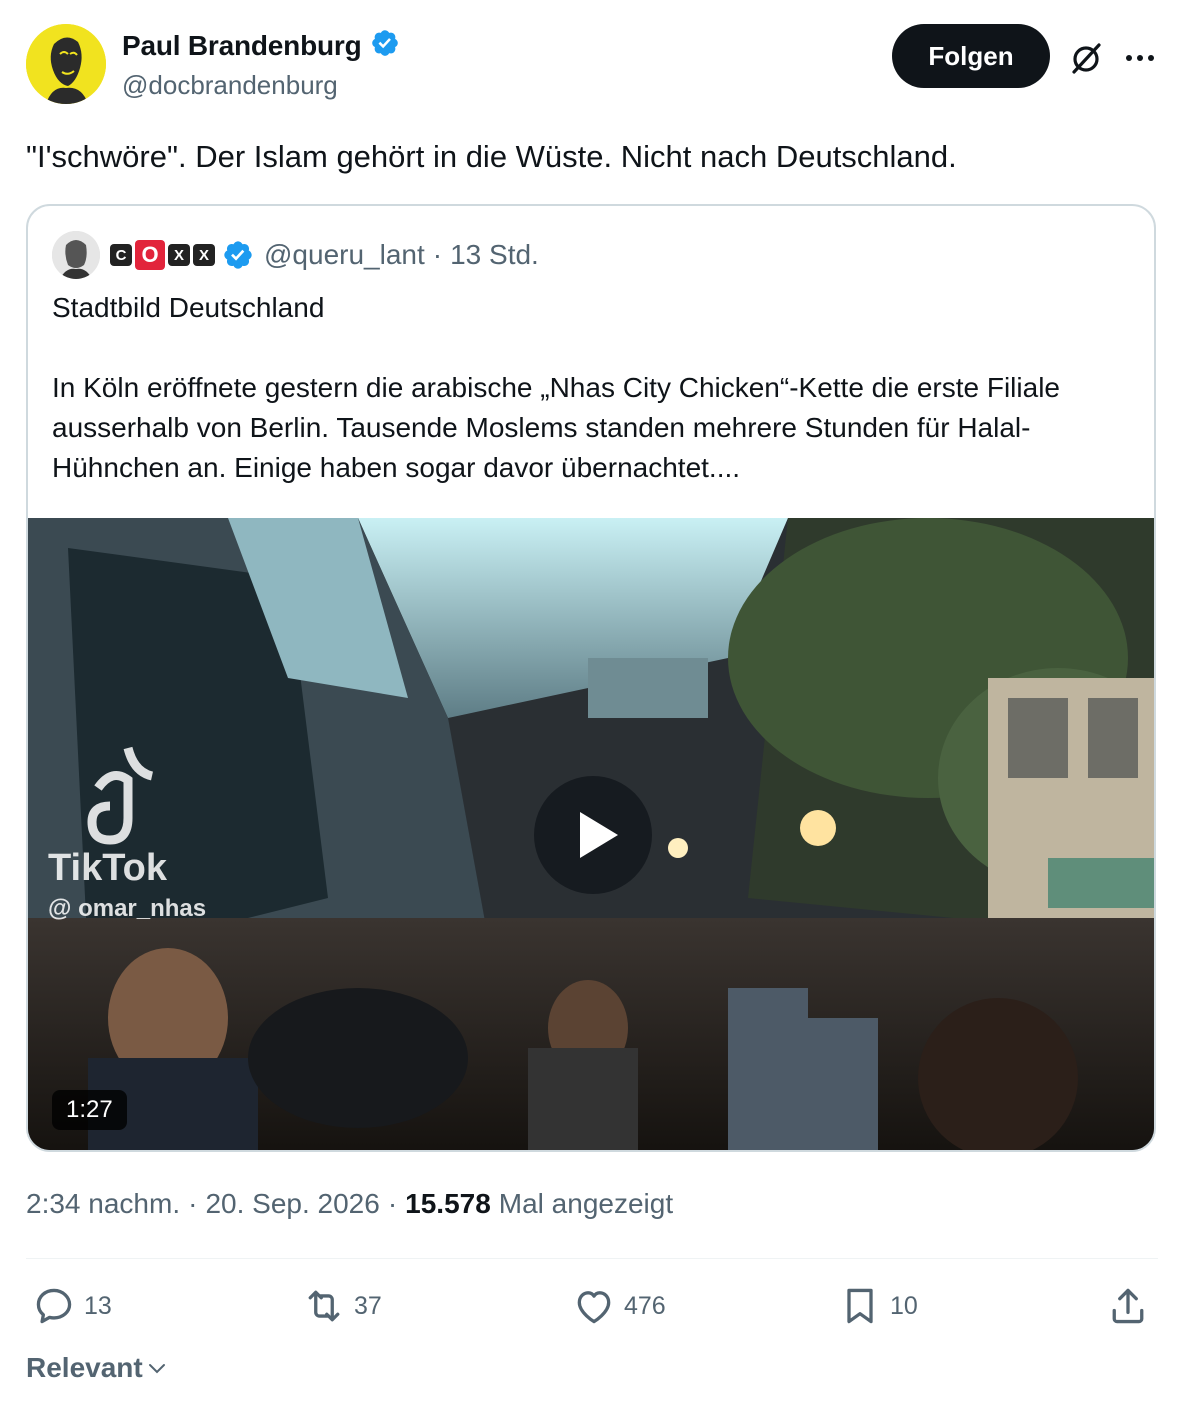  Describe the element at coordinates (121, 255) in the screenshot. I see `emoji-badge-c: C` at that location.